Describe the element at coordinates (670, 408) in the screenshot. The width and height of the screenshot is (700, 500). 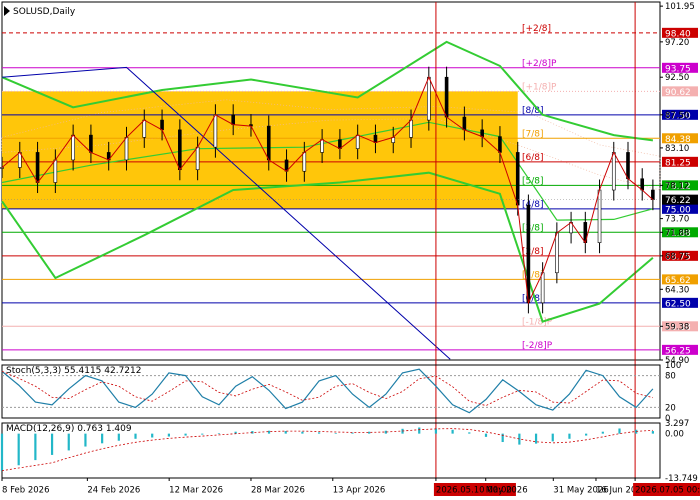
I see `stochastic-tick-label: 20` at that location.